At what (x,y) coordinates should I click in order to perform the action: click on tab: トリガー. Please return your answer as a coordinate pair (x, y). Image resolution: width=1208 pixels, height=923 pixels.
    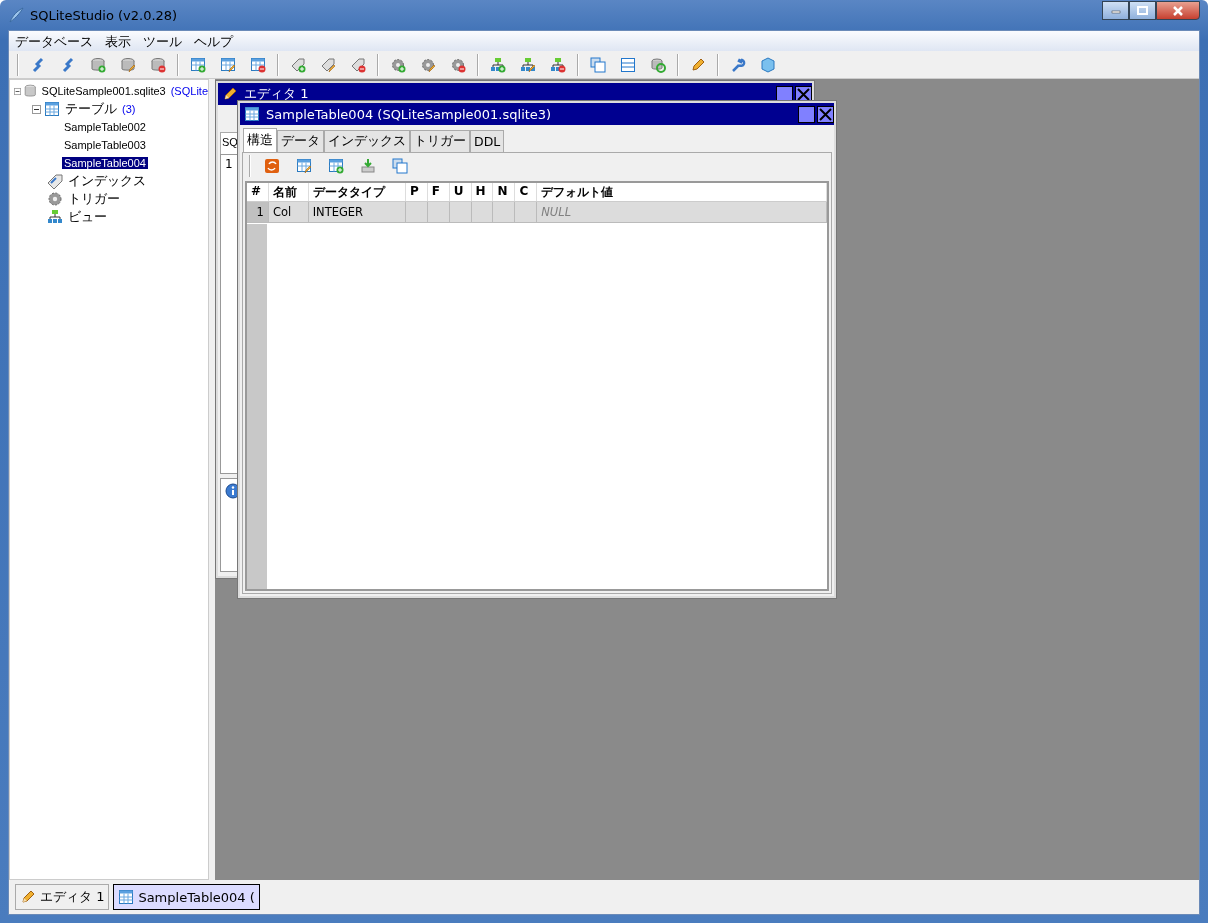
    Looking at the image, I should click on (440, 141).